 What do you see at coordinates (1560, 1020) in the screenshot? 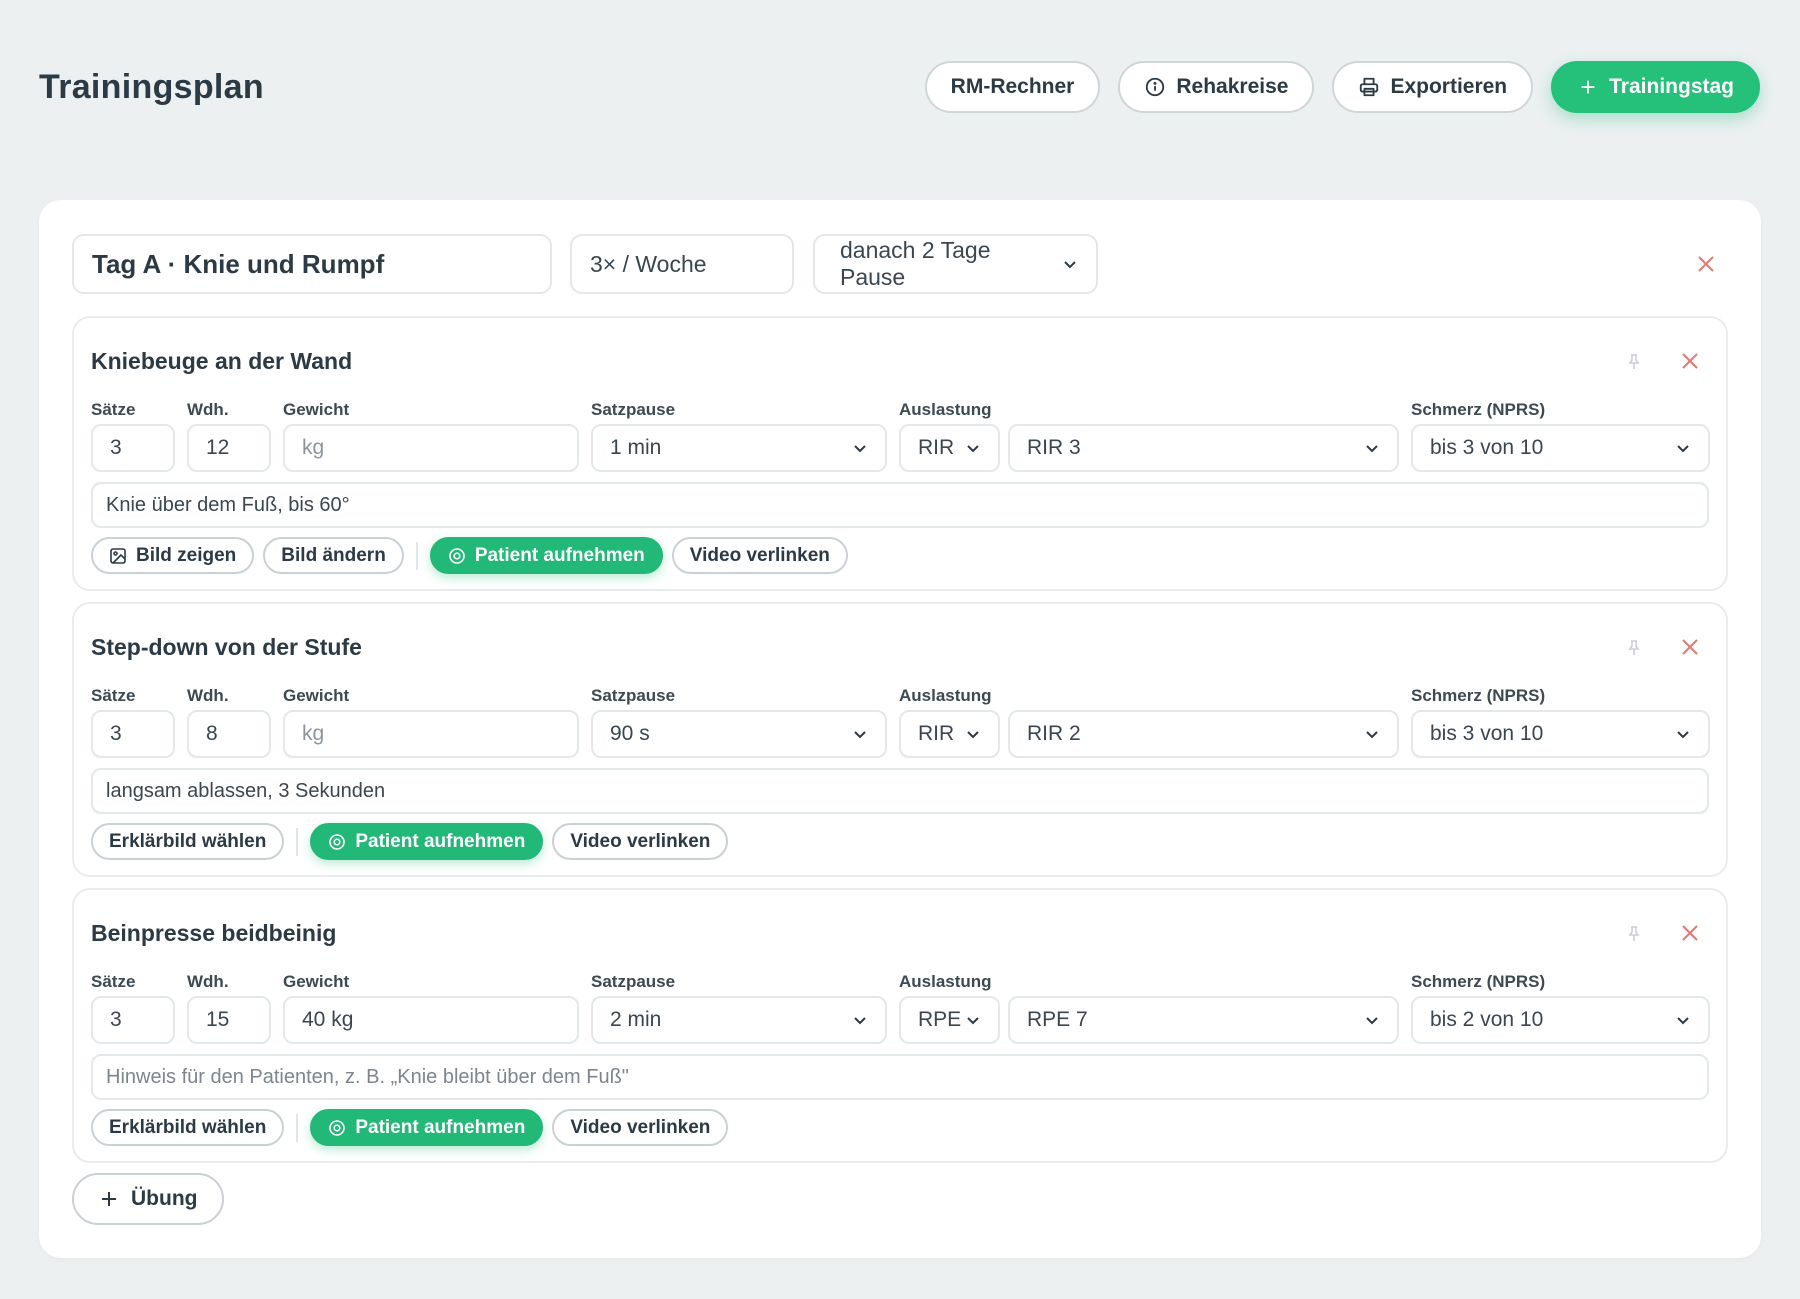
I see `pain-select: bis 2 von 10` at bounding box center [1560, 1020].